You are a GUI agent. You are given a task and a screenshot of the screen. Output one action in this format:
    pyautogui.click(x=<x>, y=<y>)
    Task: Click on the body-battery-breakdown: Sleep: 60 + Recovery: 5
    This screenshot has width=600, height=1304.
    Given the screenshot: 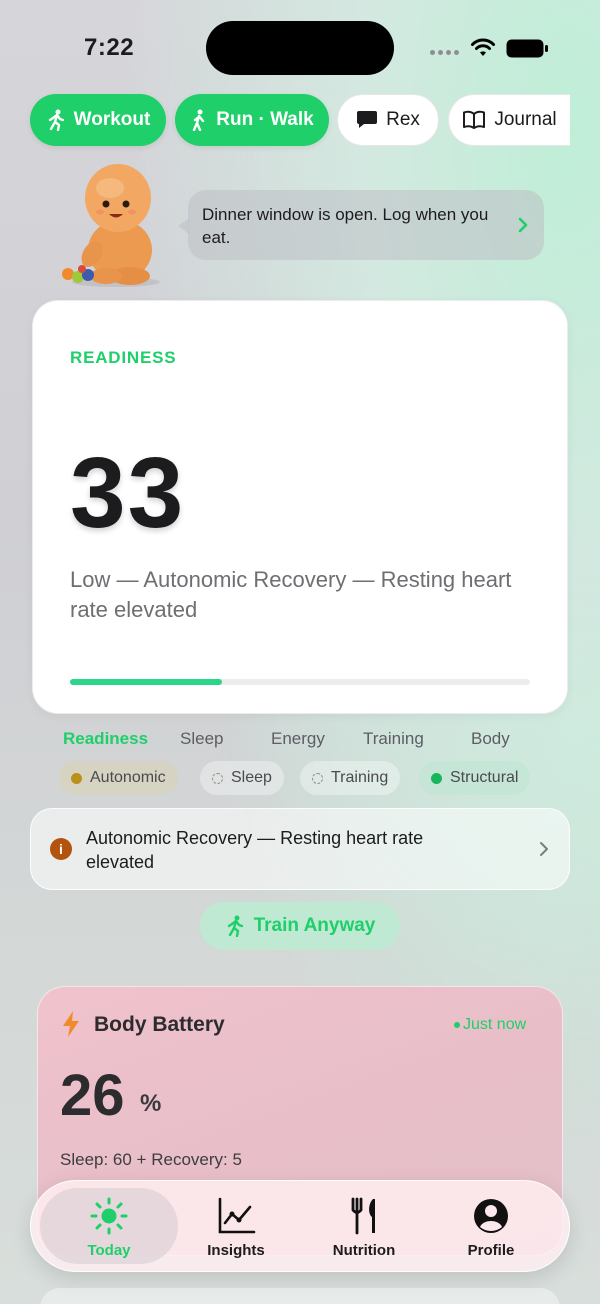 What is the action you would take?
    pyautogui.click(x=151, y=1159)
    